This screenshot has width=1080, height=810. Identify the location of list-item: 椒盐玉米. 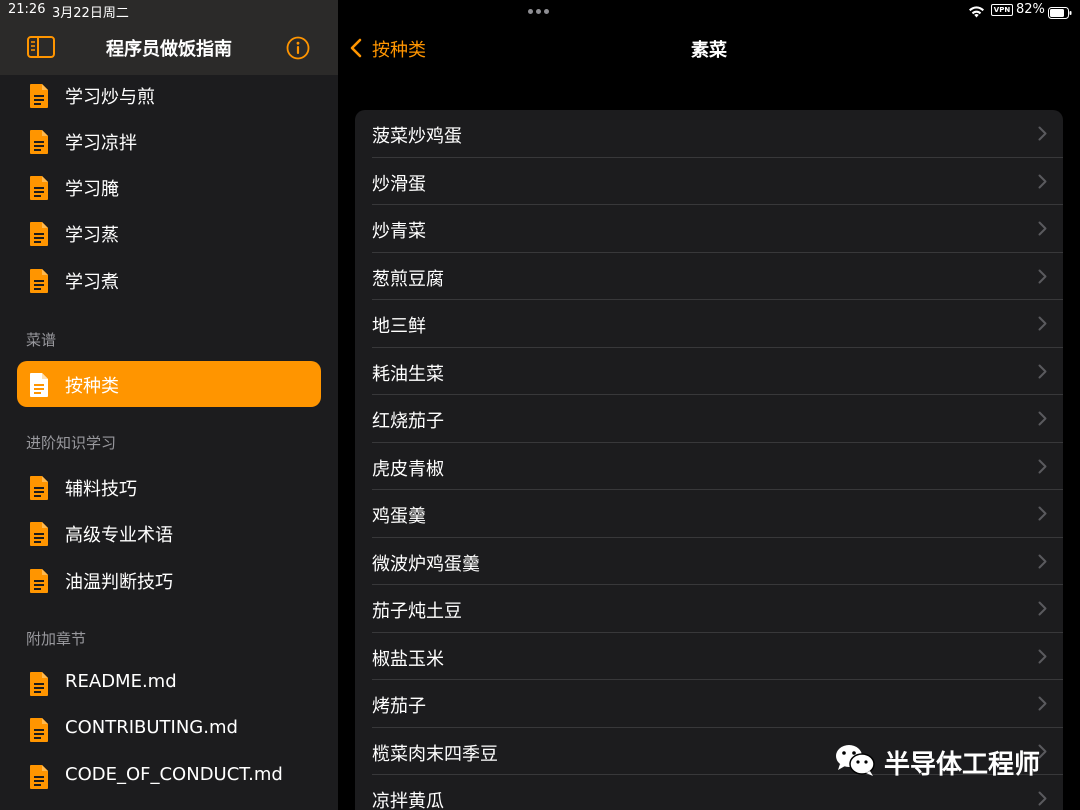
(709, 656).